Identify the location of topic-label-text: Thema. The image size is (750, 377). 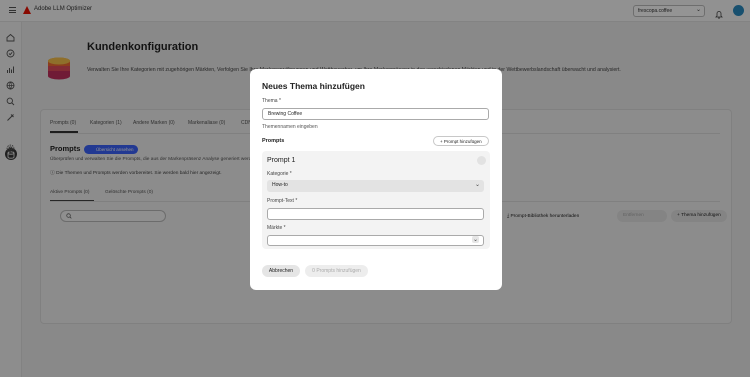
(270, 101).